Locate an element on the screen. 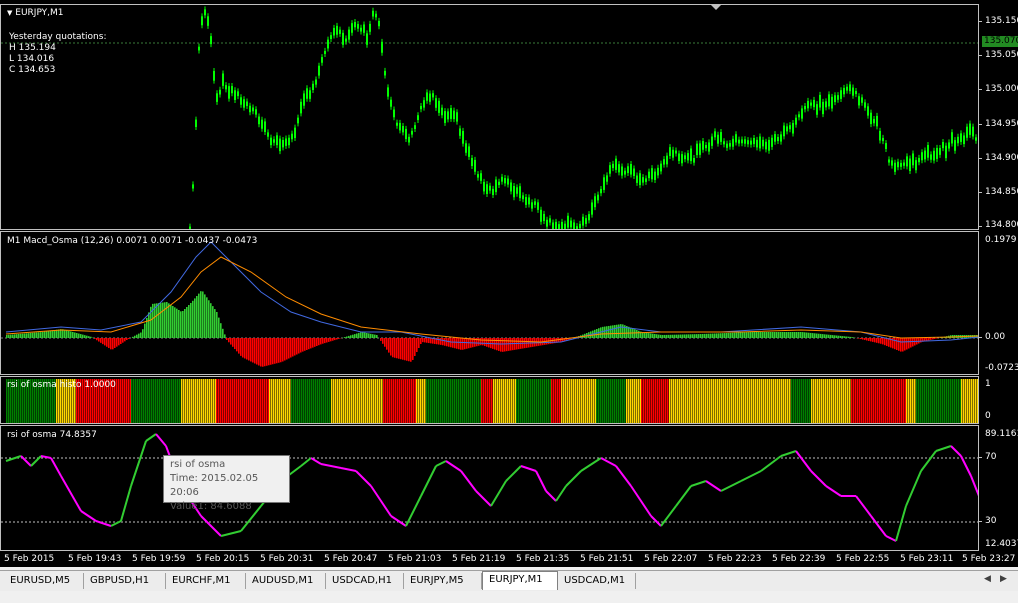 This screenshot has height=603, width=1018. rsi-osma-histogram is located at coordinates (492, 401).